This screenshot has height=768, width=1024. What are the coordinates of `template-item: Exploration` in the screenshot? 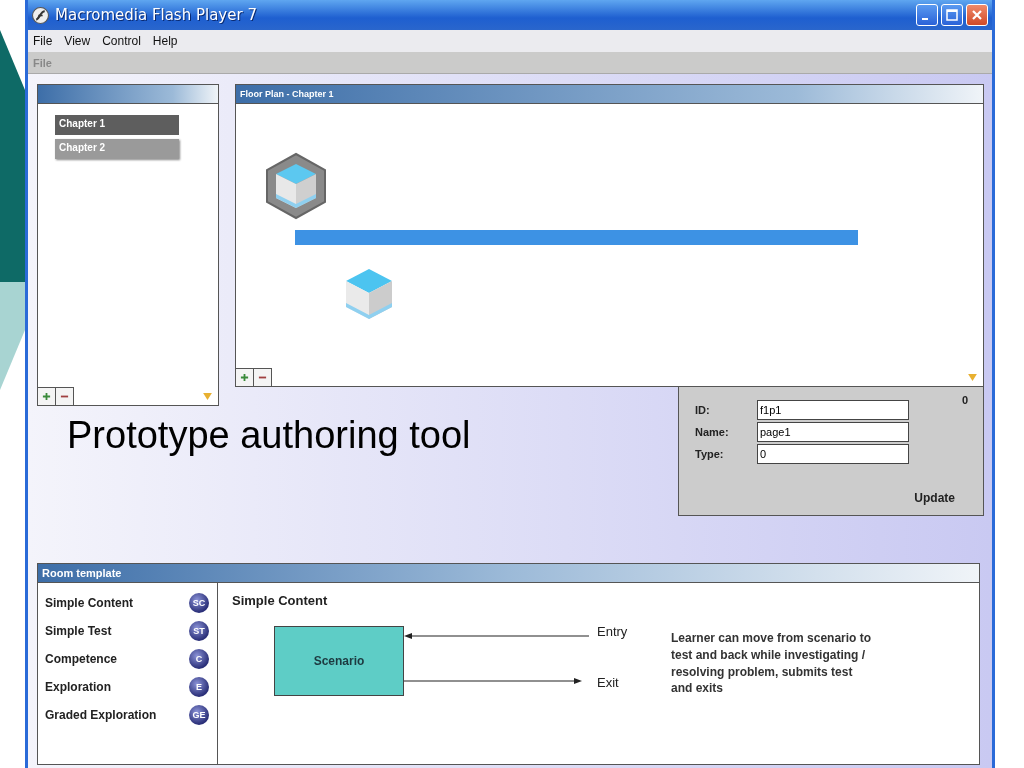 It's located at (78, 687).